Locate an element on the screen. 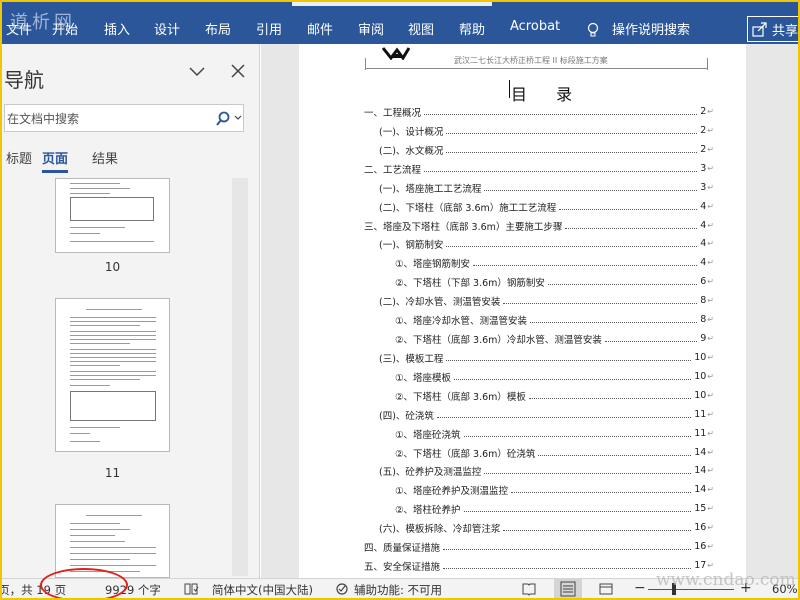 The height and width of the screenshot is (600, 800). text-cursor is located at coordinates (509, 89).